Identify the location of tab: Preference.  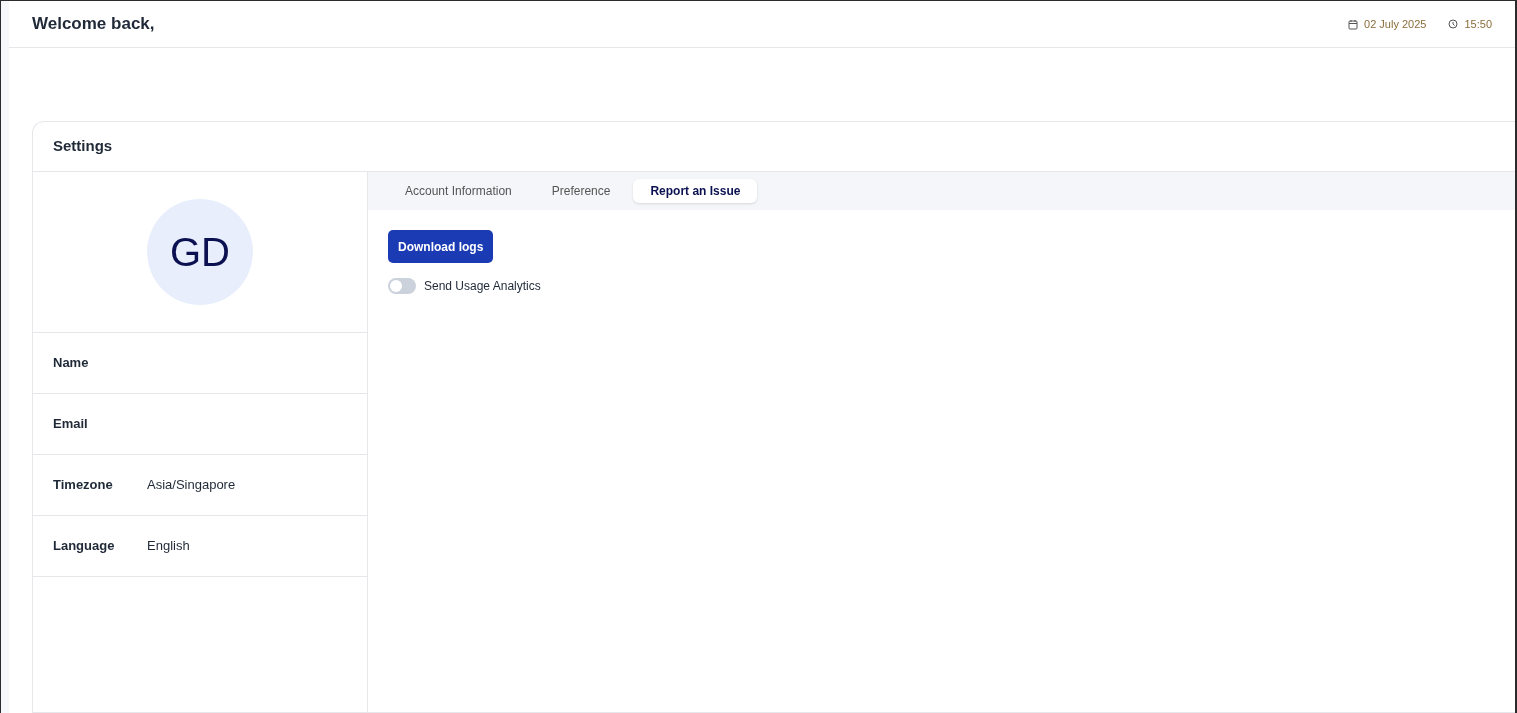
(581, 191).